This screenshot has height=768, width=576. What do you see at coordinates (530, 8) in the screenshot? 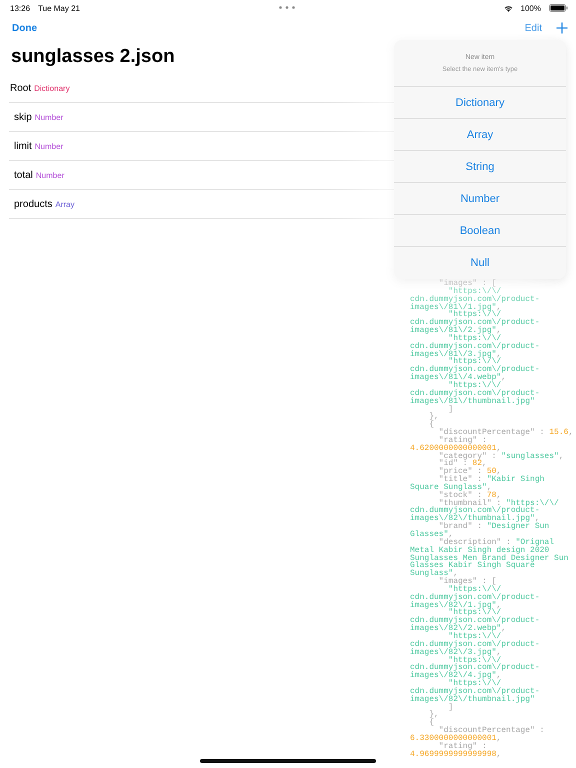
I see `battery-percent: 100%` at bounding box center [530, 8].